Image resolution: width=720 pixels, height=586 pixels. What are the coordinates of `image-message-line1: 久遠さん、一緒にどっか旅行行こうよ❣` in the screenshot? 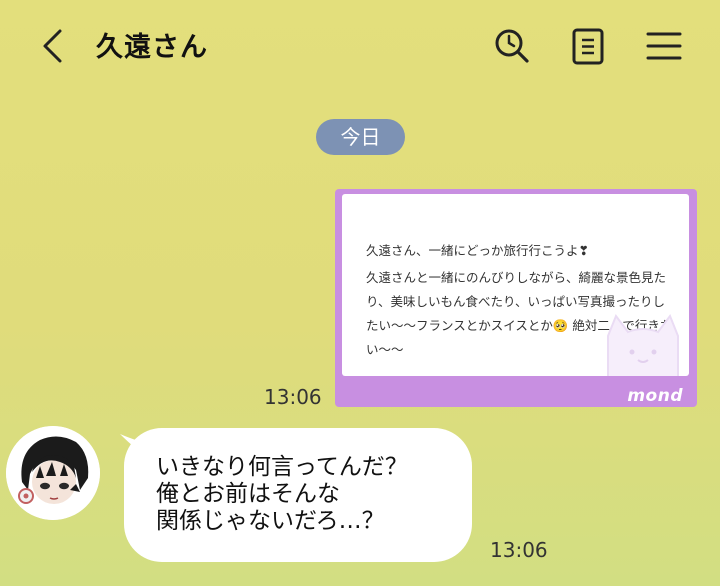 It's located at (477, 250).